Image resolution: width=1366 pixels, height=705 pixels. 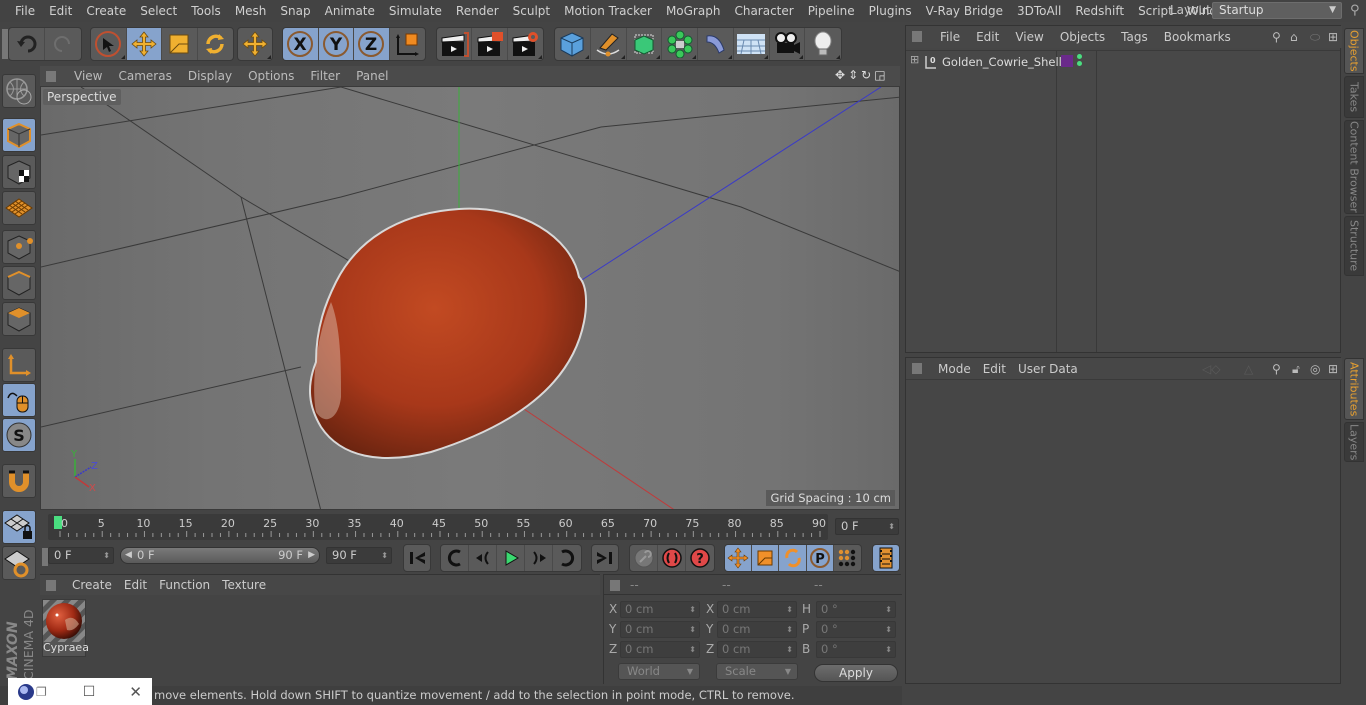 What do you see at coordinates (180, 44) in the screenshot?
I see `scale-tool-button` at bounding box center [180, 44].